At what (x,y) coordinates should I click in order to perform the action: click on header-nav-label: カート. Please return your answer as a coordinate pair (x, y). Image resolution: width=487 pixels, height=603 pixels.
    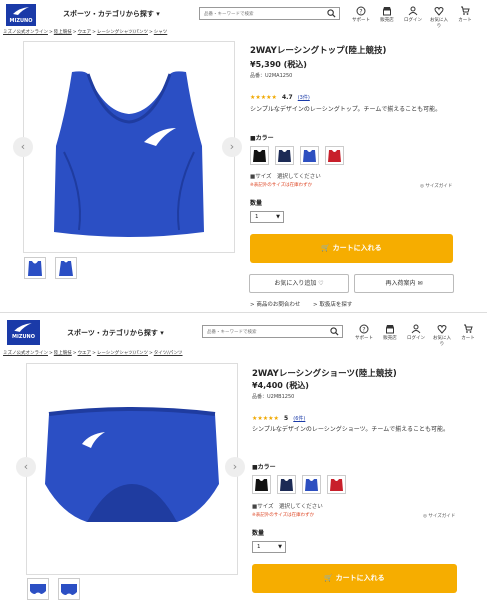
    Looking at the image, I should click on (468, 338).